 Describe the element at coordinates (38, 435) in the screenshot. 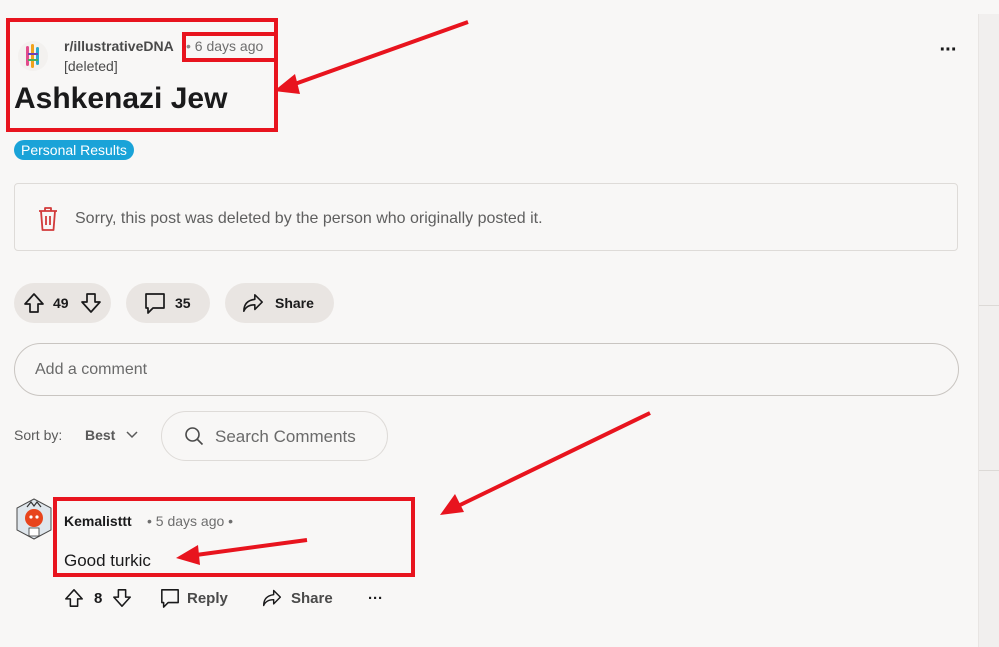

I see `sort-by-label: Sort by:` at that location.